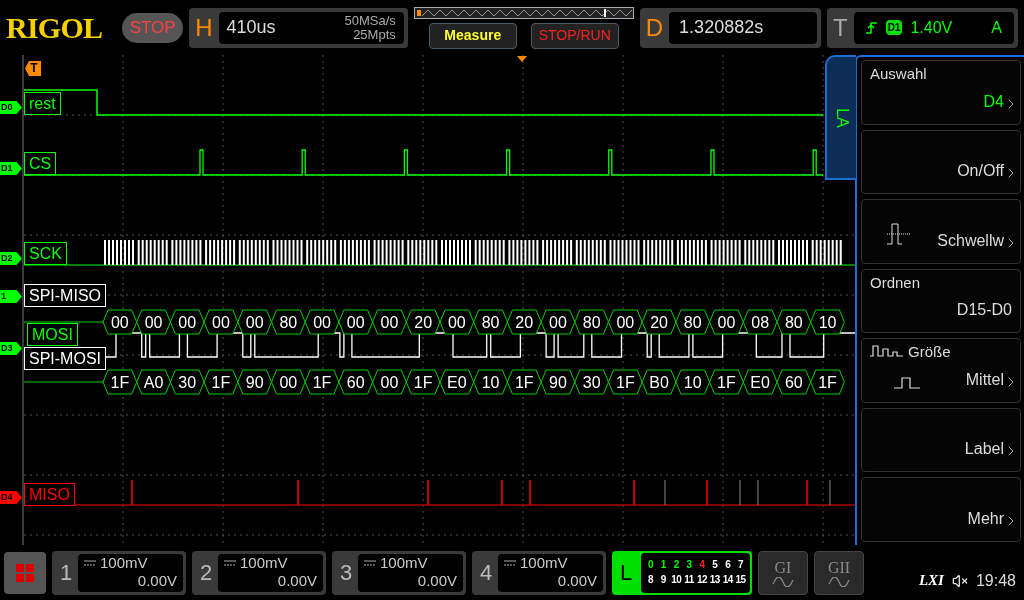 The width and height of the screenshot is (1024, 600). What do you see at coordinates (941, 162) in the screenshot?
I see `menu-button: On/Off` at bounding box center [941, 162].